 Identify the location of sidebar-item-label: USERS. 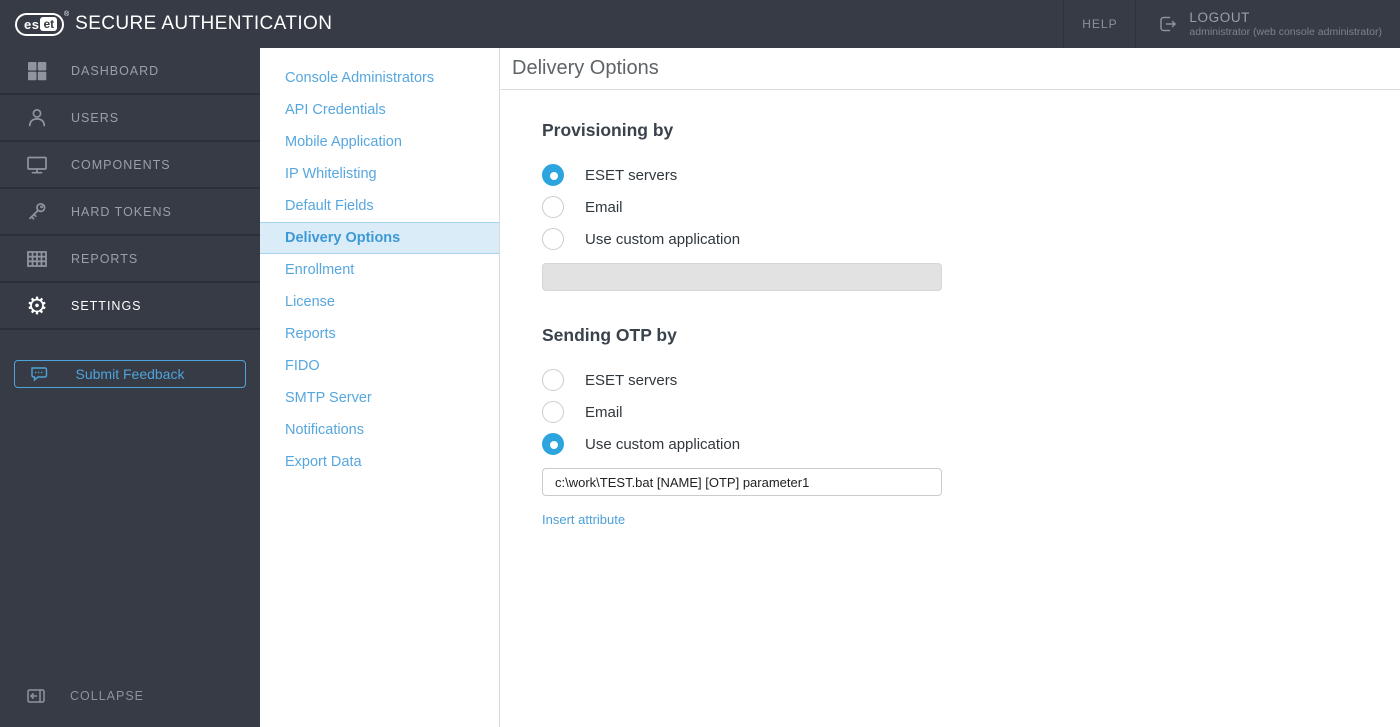
(95, 117).